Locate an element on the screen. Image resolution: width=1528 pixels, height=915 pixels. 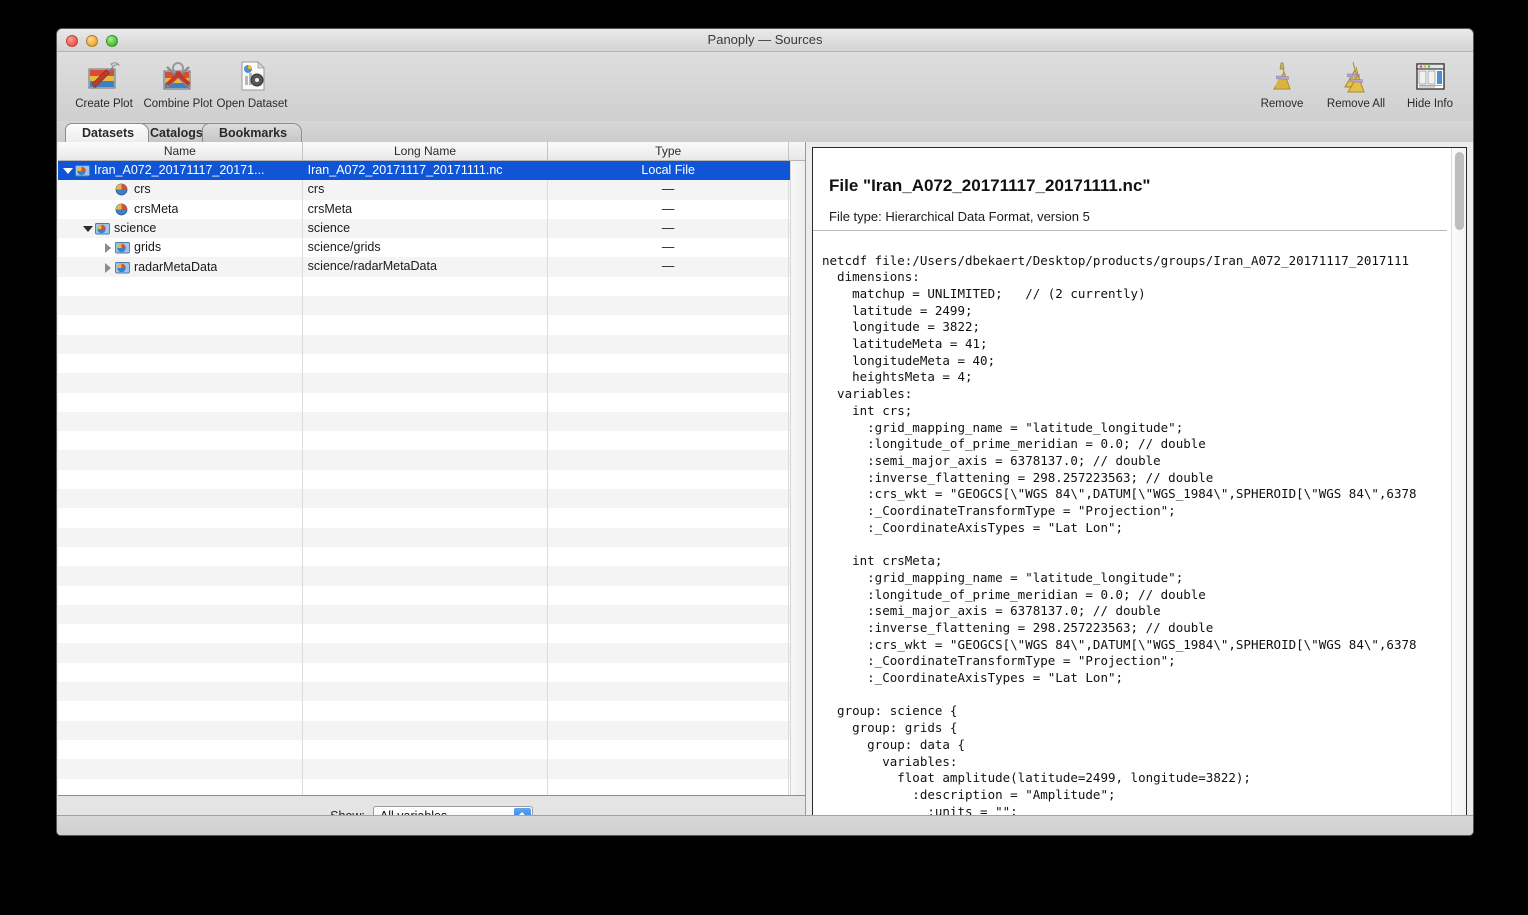
row-name-label: science is located at coordinates (135, 228).